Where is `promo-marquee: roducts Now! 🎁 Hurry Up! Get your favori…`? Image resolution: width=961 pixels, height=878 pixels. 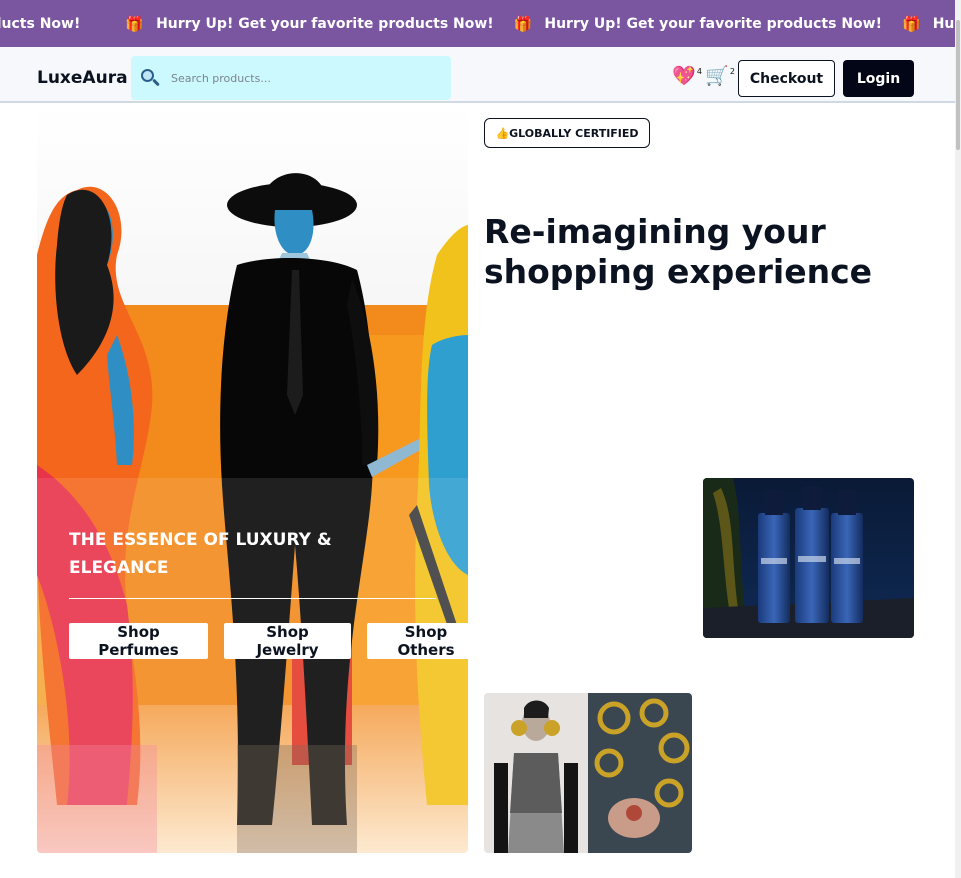 promo-marquee: roducts Now! 🎁 Hurry Up! Get your favori… is located at coordinates (477, 23).